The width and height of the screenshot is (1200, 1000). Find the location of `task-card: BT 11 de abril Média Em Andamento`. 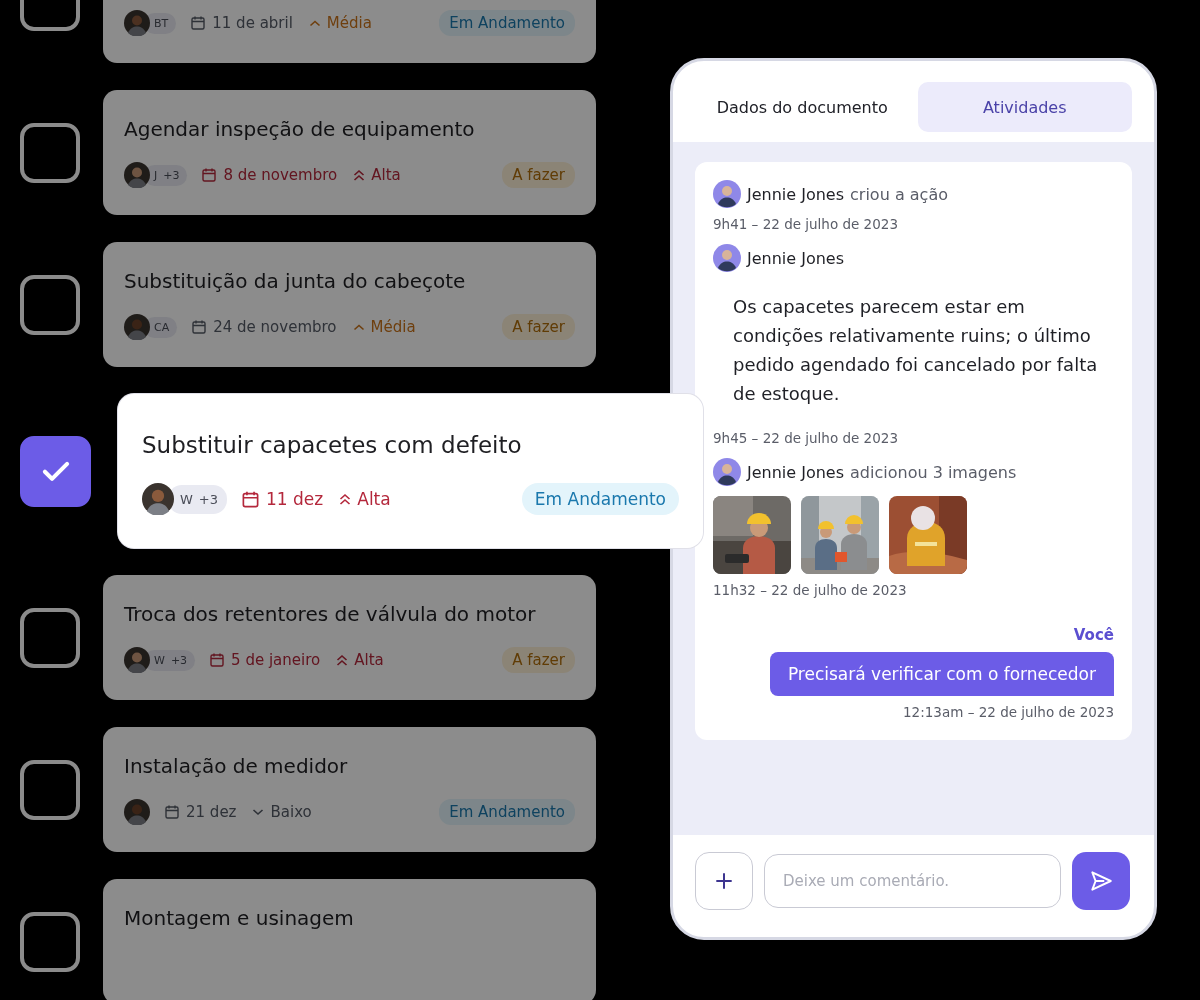

task-card: BT 11 de abril Média Em Andamento is located at coordinates (349, 31).